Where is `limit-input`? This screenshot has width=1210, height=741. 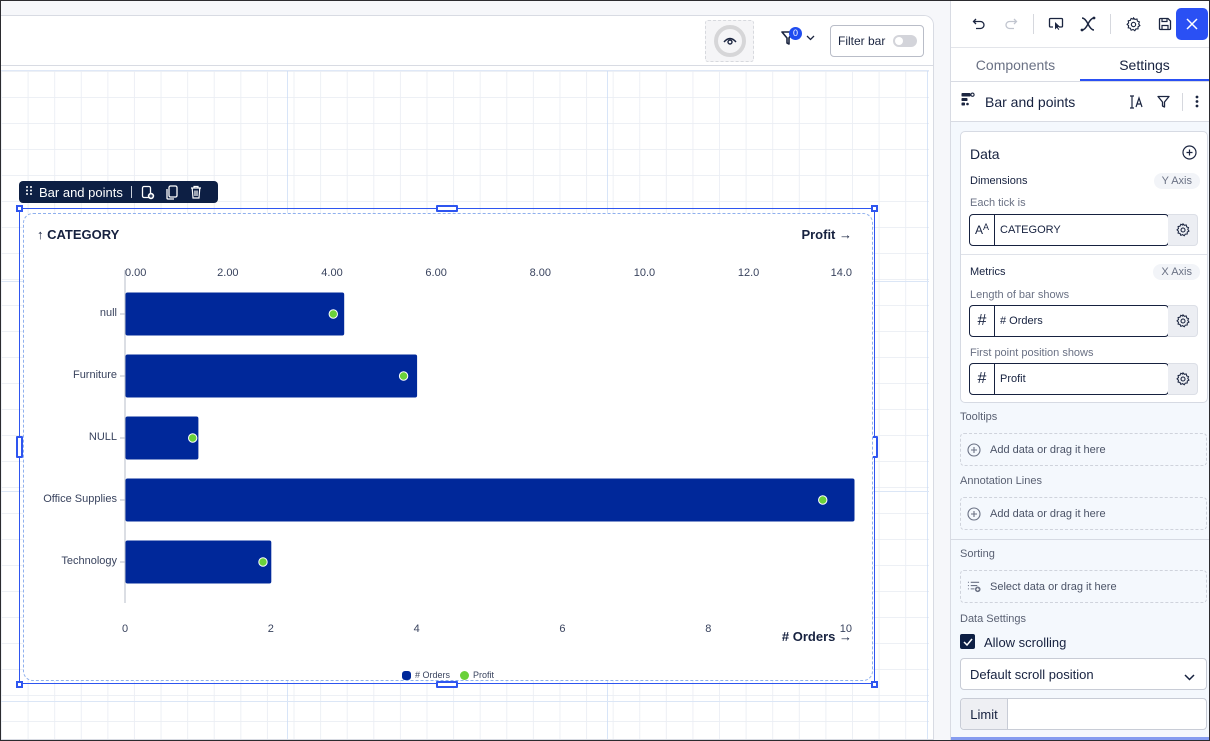
limit-input is located at coordinates (1107, 714).